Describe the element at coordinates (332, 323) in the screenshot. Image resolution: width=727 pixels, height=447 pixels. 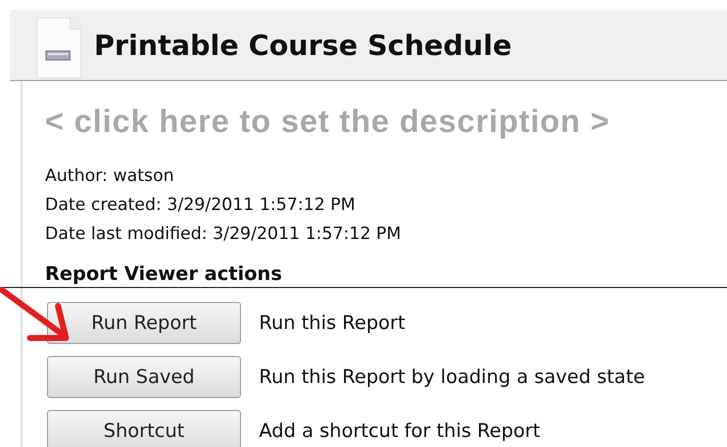
I see `action-description: Run this Report` at that location.